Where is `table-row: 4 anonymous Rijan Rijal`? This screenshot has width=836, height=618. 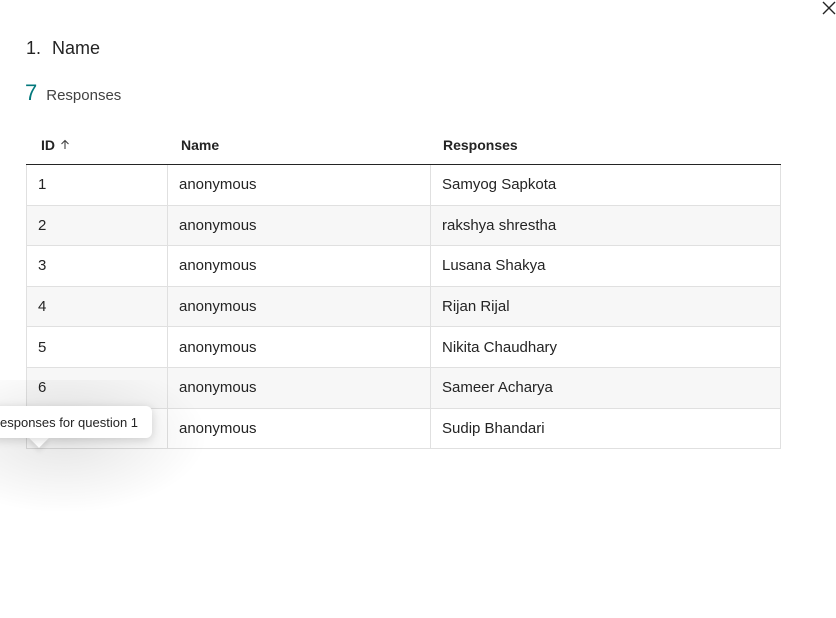 table-row: 4 anonymous Rijan Rijal is located at coordinates (403, 307).